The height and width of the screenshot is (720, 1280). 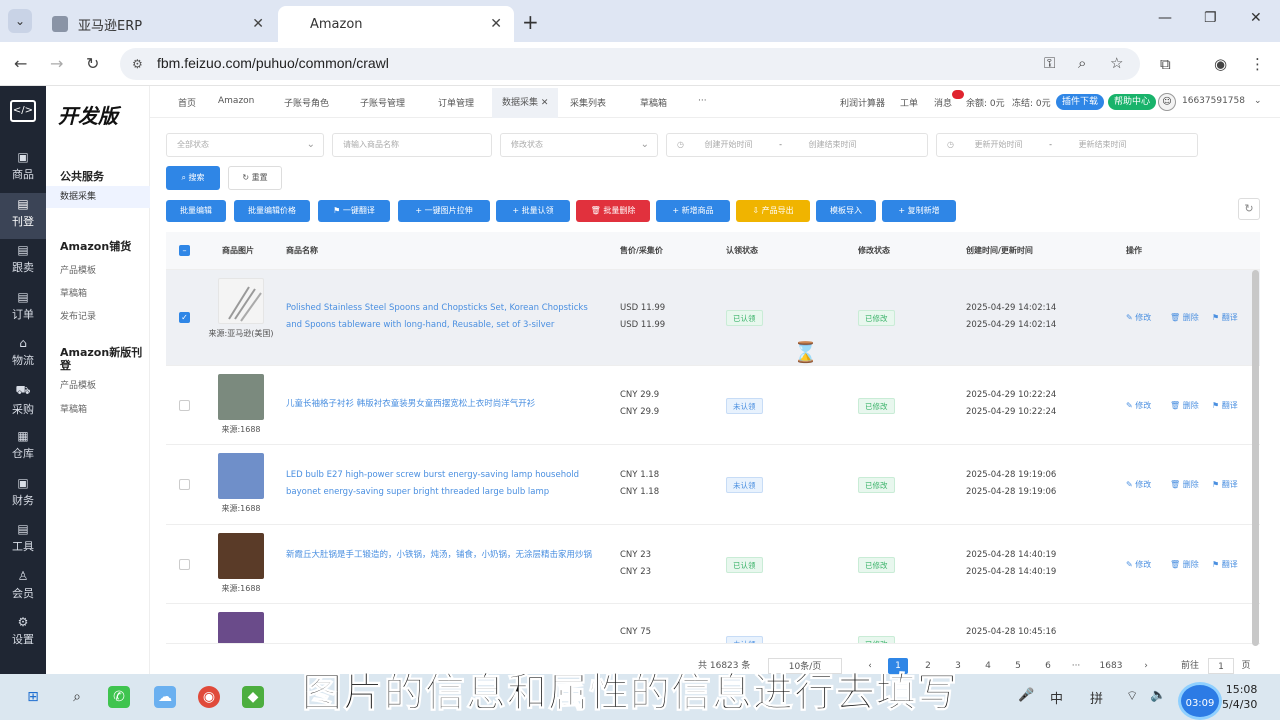 What do you see at coordinates (23, 634) in the screenshot?
I see `nav-settings: ⚙ 设置` at bounding box center [23, 634].